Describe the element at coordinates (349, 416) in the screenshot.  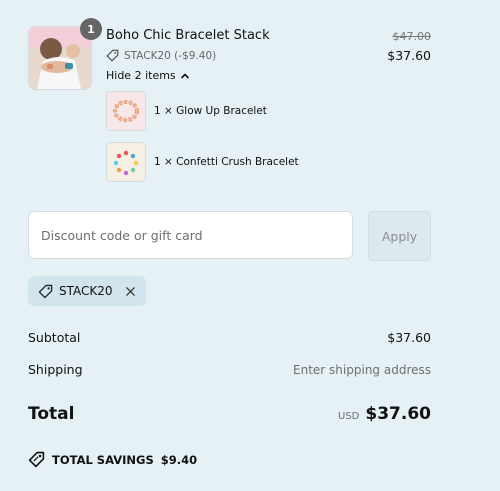
I see `currency-code: USD` at that location.